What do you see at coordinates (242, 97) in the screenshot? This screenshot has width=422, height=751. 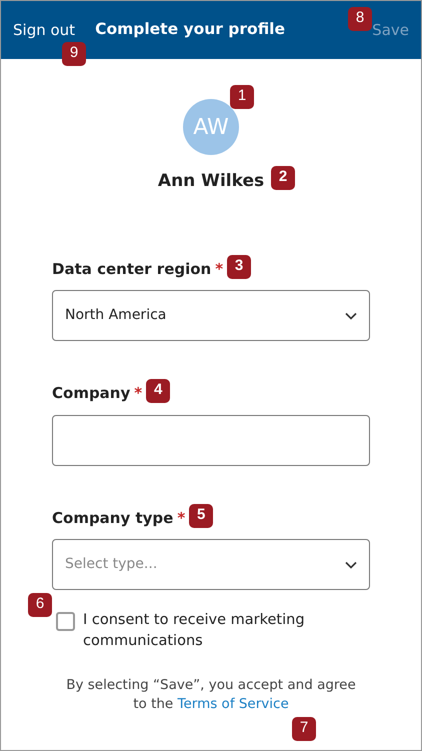 I see `callout-marker: 1` at bounding box center [242, 97].